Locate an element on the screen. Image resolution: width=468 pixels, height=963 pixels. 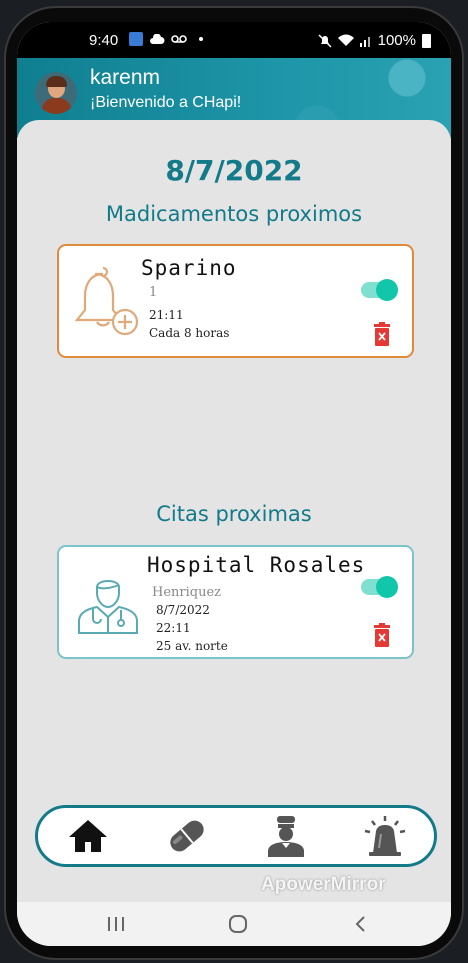
battery-icon is located at coordinates (426, 40).